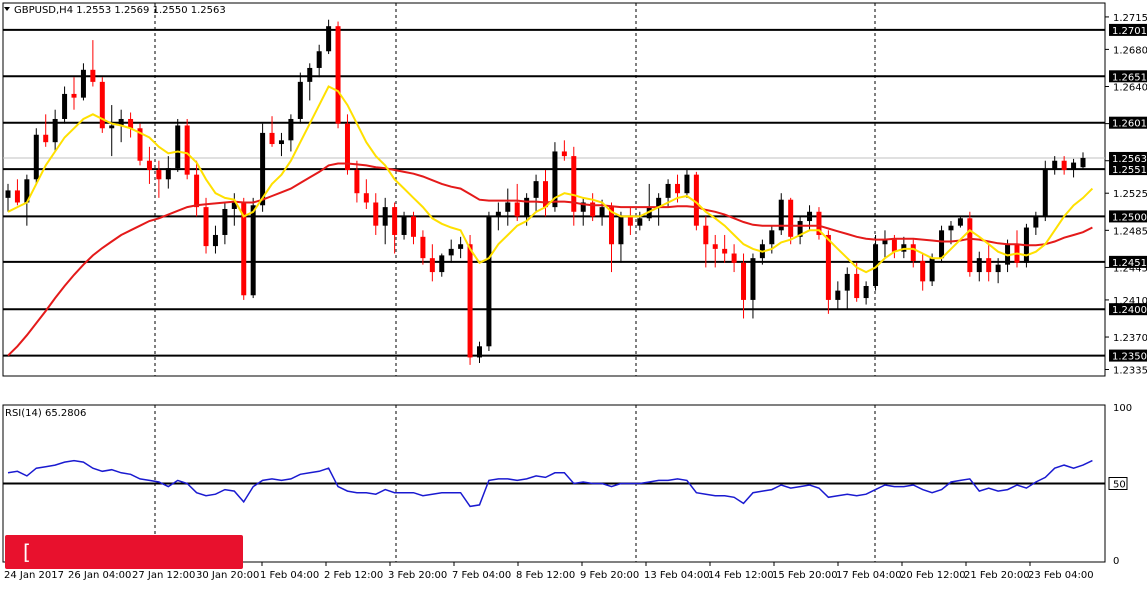  I want to click on level-price-label: 1.2451, so click(1129, 263).